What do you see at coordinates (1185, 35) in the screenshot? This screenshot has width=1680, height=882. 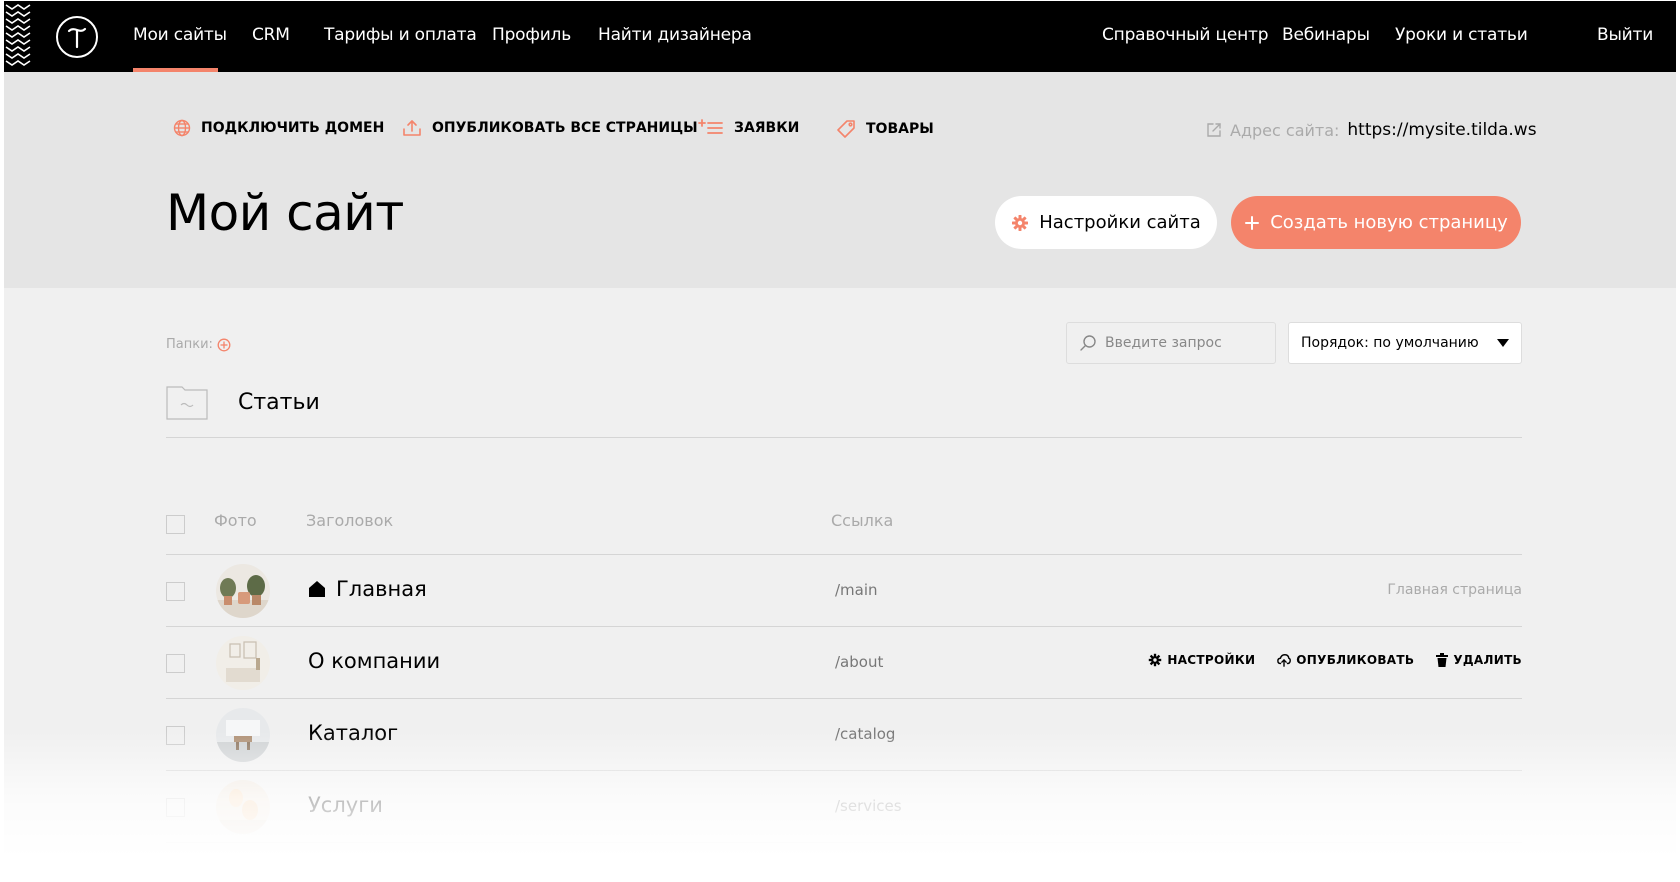 I see `nav-help-center: Справочный центр` at bounding box center [1185, 35].